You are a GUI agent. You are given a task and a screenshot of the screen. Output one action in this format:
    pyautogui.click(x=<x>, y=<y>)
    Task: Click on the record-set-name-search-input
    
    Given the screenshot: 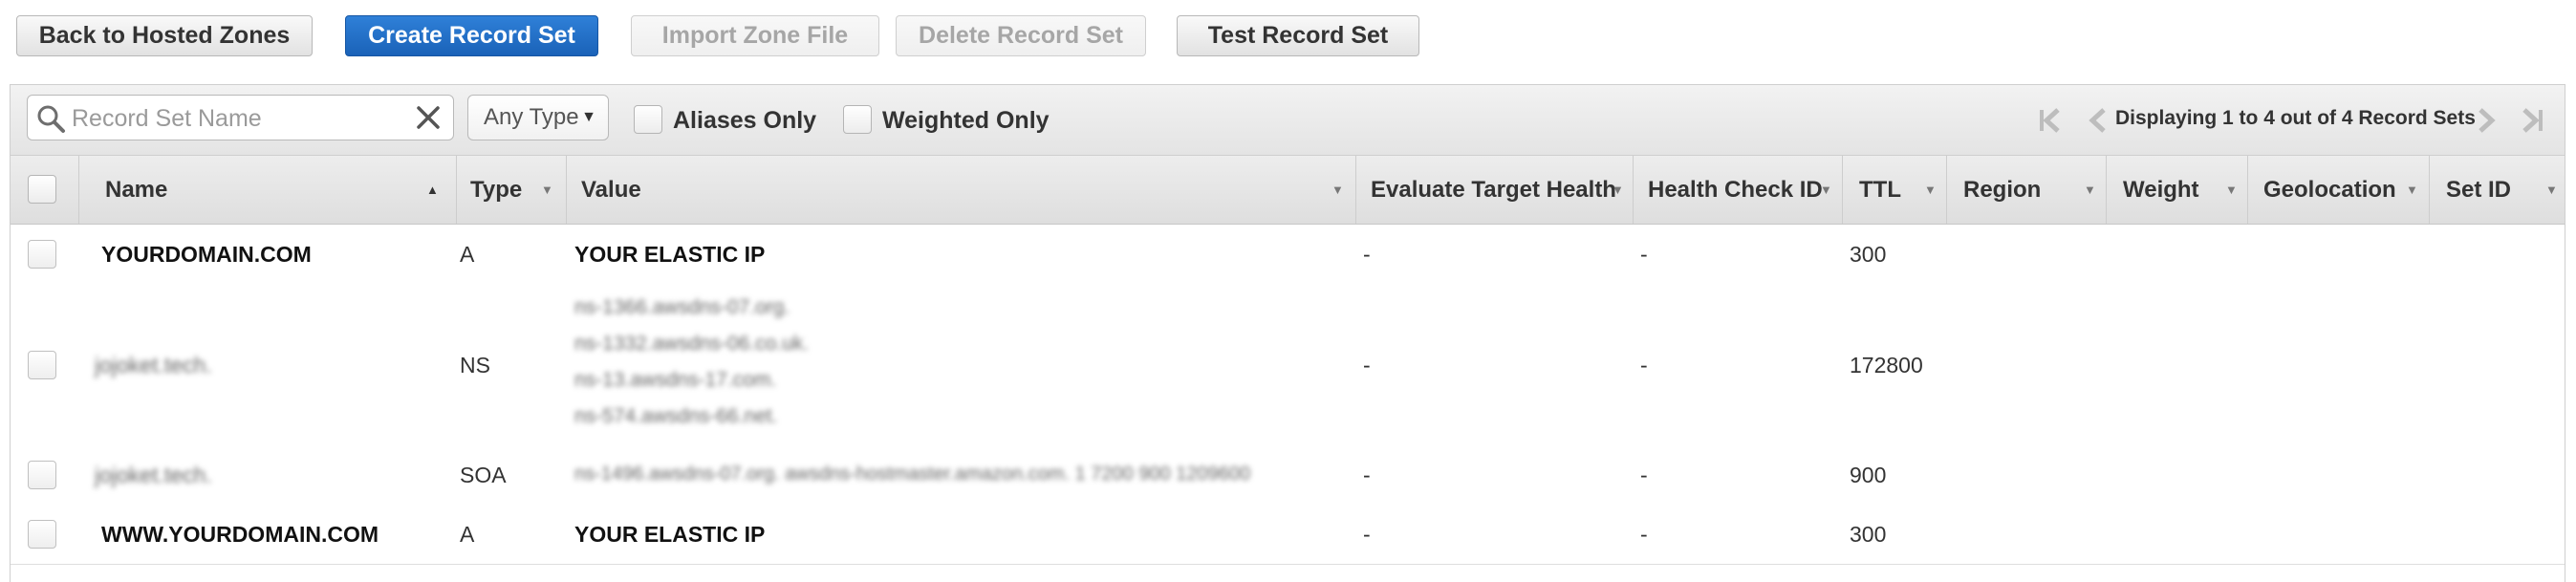 What is the action you would take?
    pyautogui.click(x=234, y=119)
    